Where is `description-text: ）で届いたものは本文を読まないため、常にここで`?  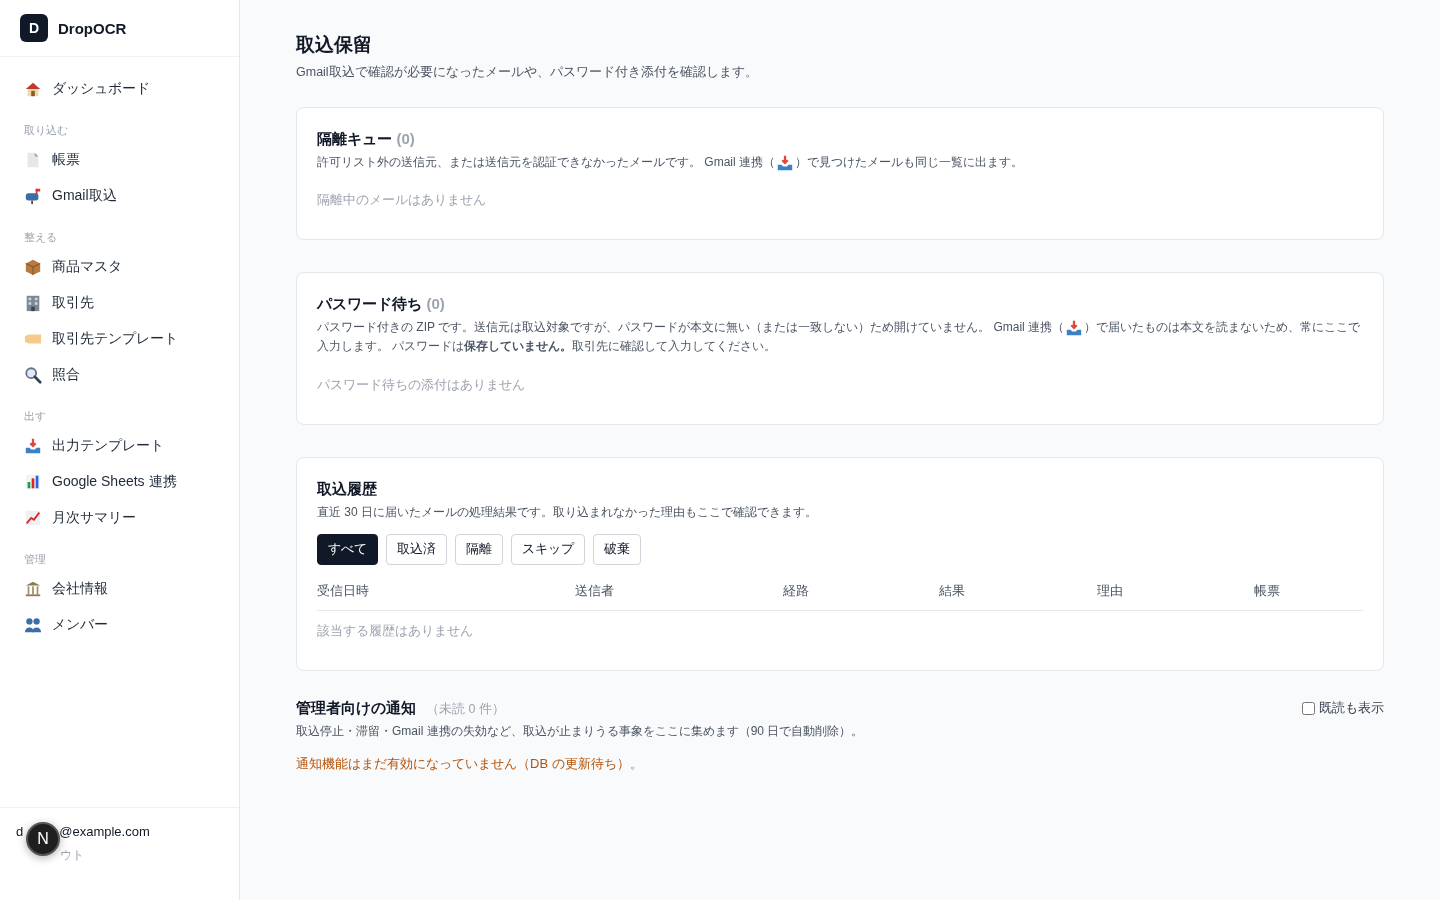 description-text: ）で届いたものは本文を読まないため、常にここで is located at coordinates (1222, 328).